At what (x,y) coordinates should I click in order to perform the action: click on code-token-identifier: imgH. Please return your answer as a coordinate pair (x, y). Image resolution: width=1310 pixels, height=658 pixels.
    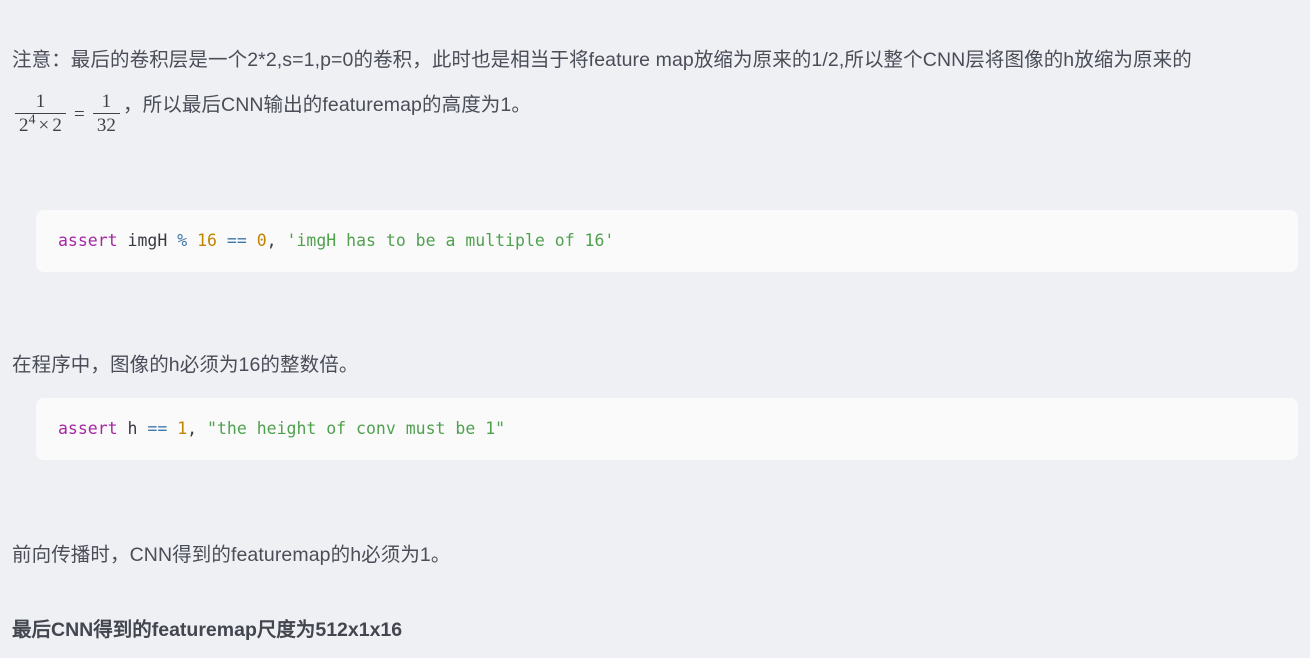
    Looking at the image, I should click on (147, 240).